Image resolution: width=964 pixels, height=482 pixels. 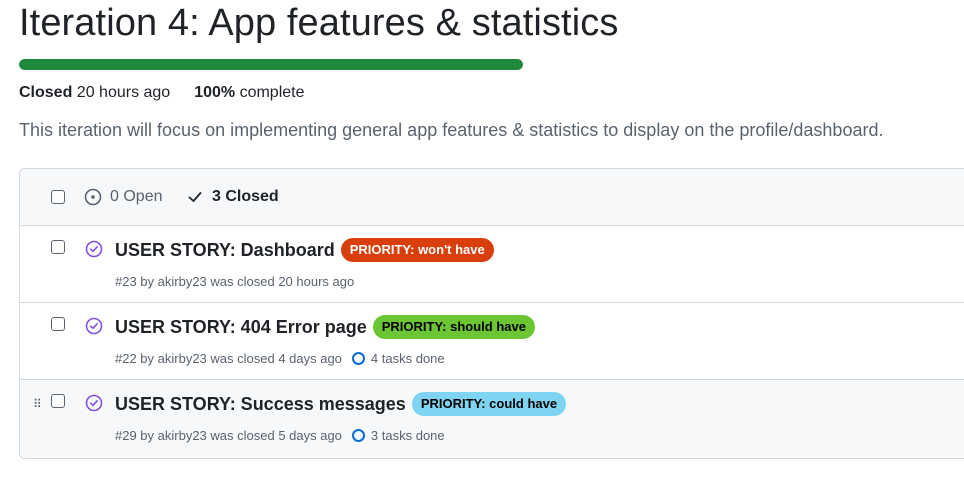 I want to click on priority-label: PRIORITY: should have, so click(x=453, y=327).